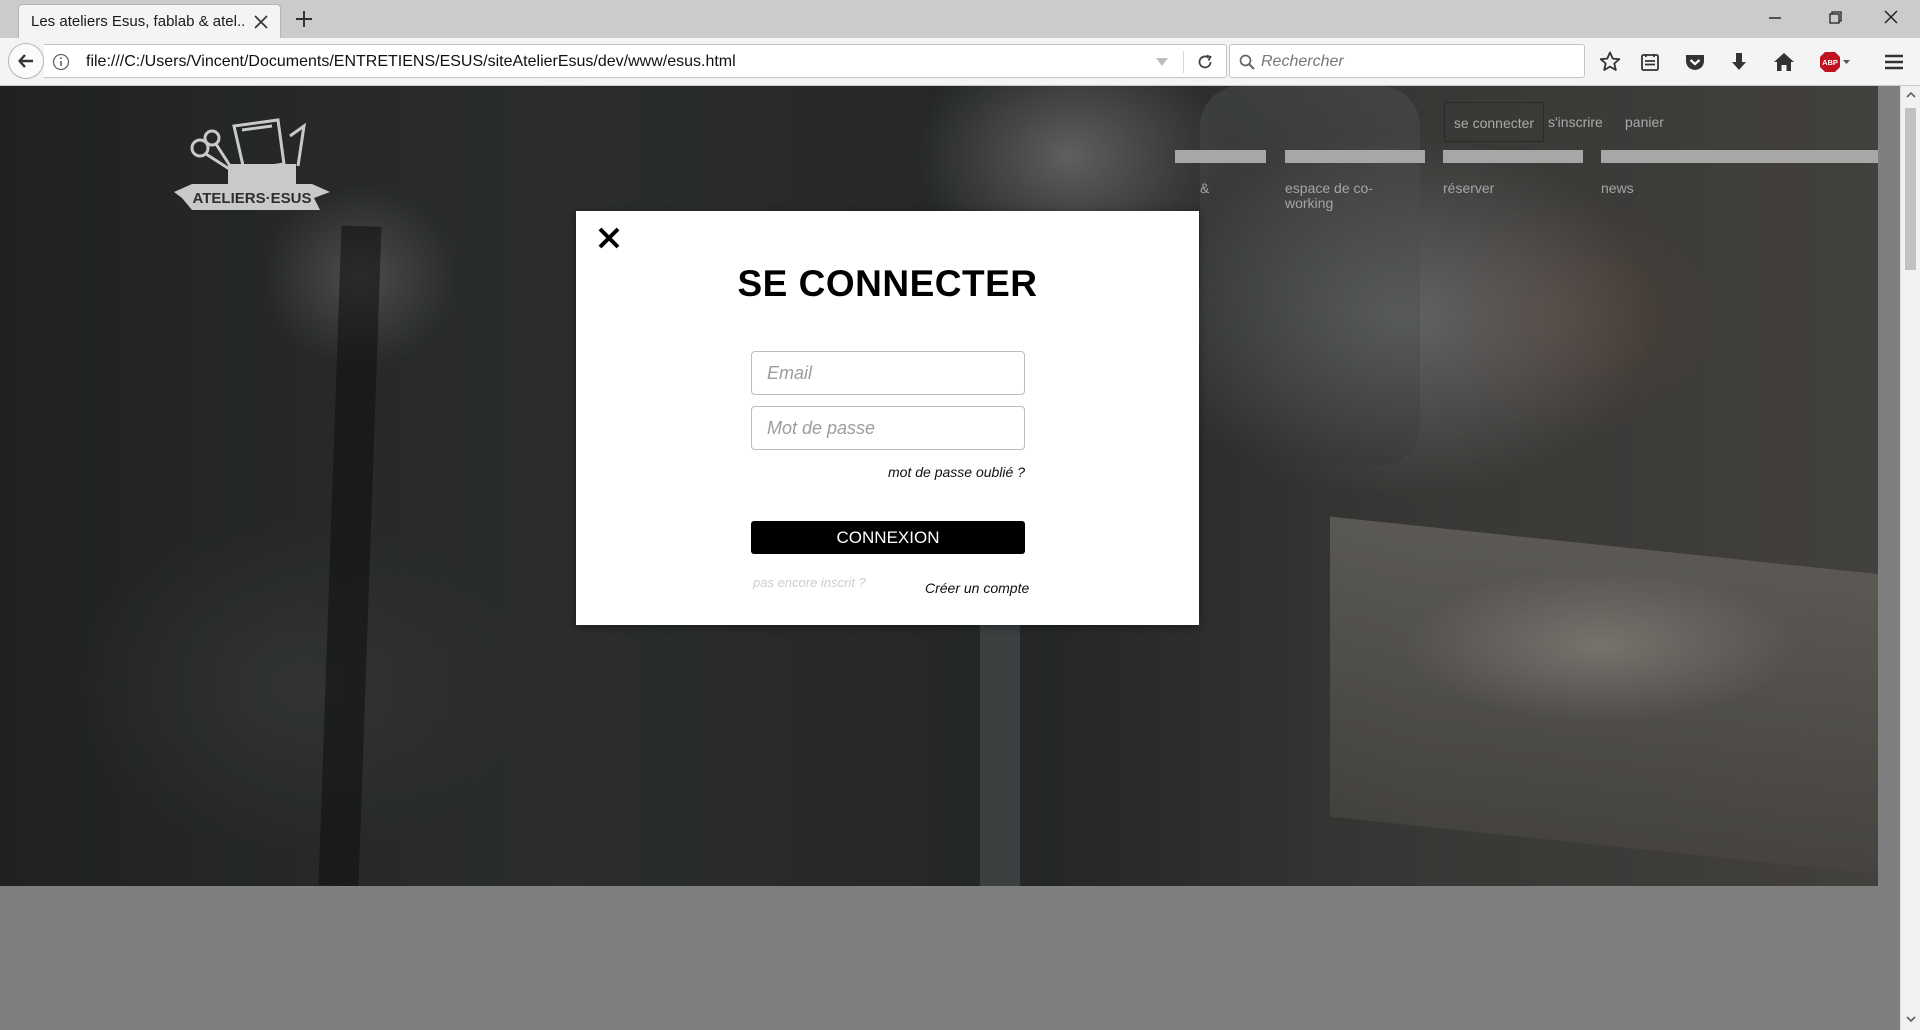  Describe the element at coordinates (1784, 62) in the screenshot. I see `home-icon` at that location.